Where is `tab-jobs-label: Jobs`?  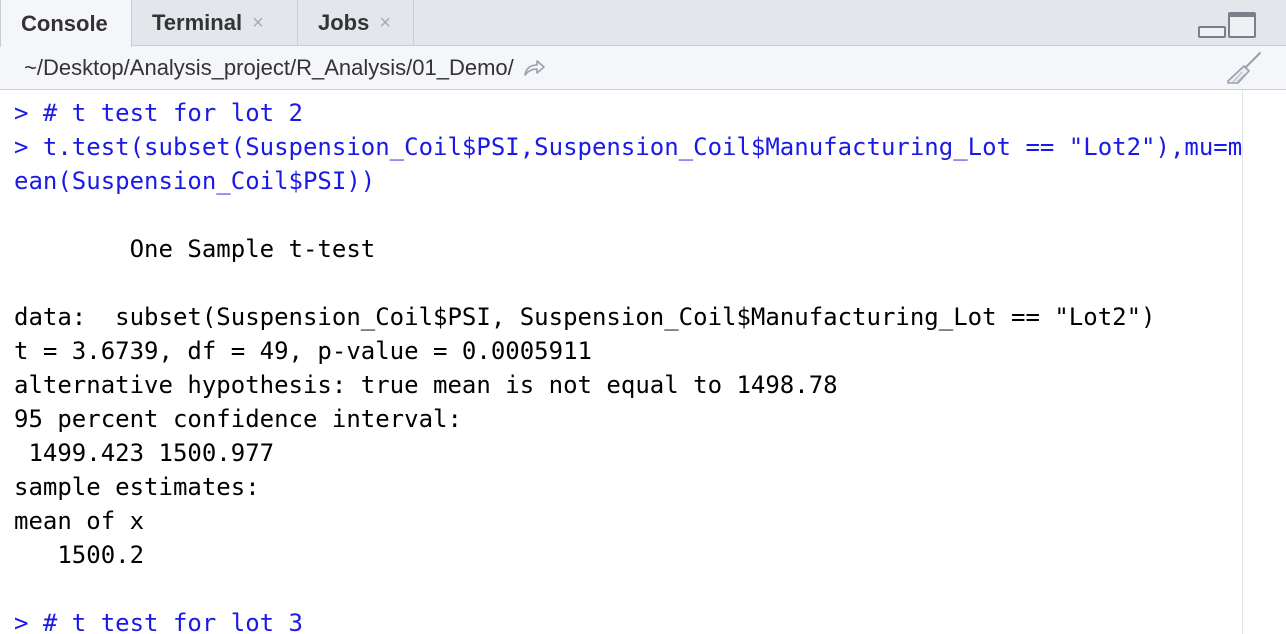 tab-jobs-label: Jobs is located at coordinates (344, 22).